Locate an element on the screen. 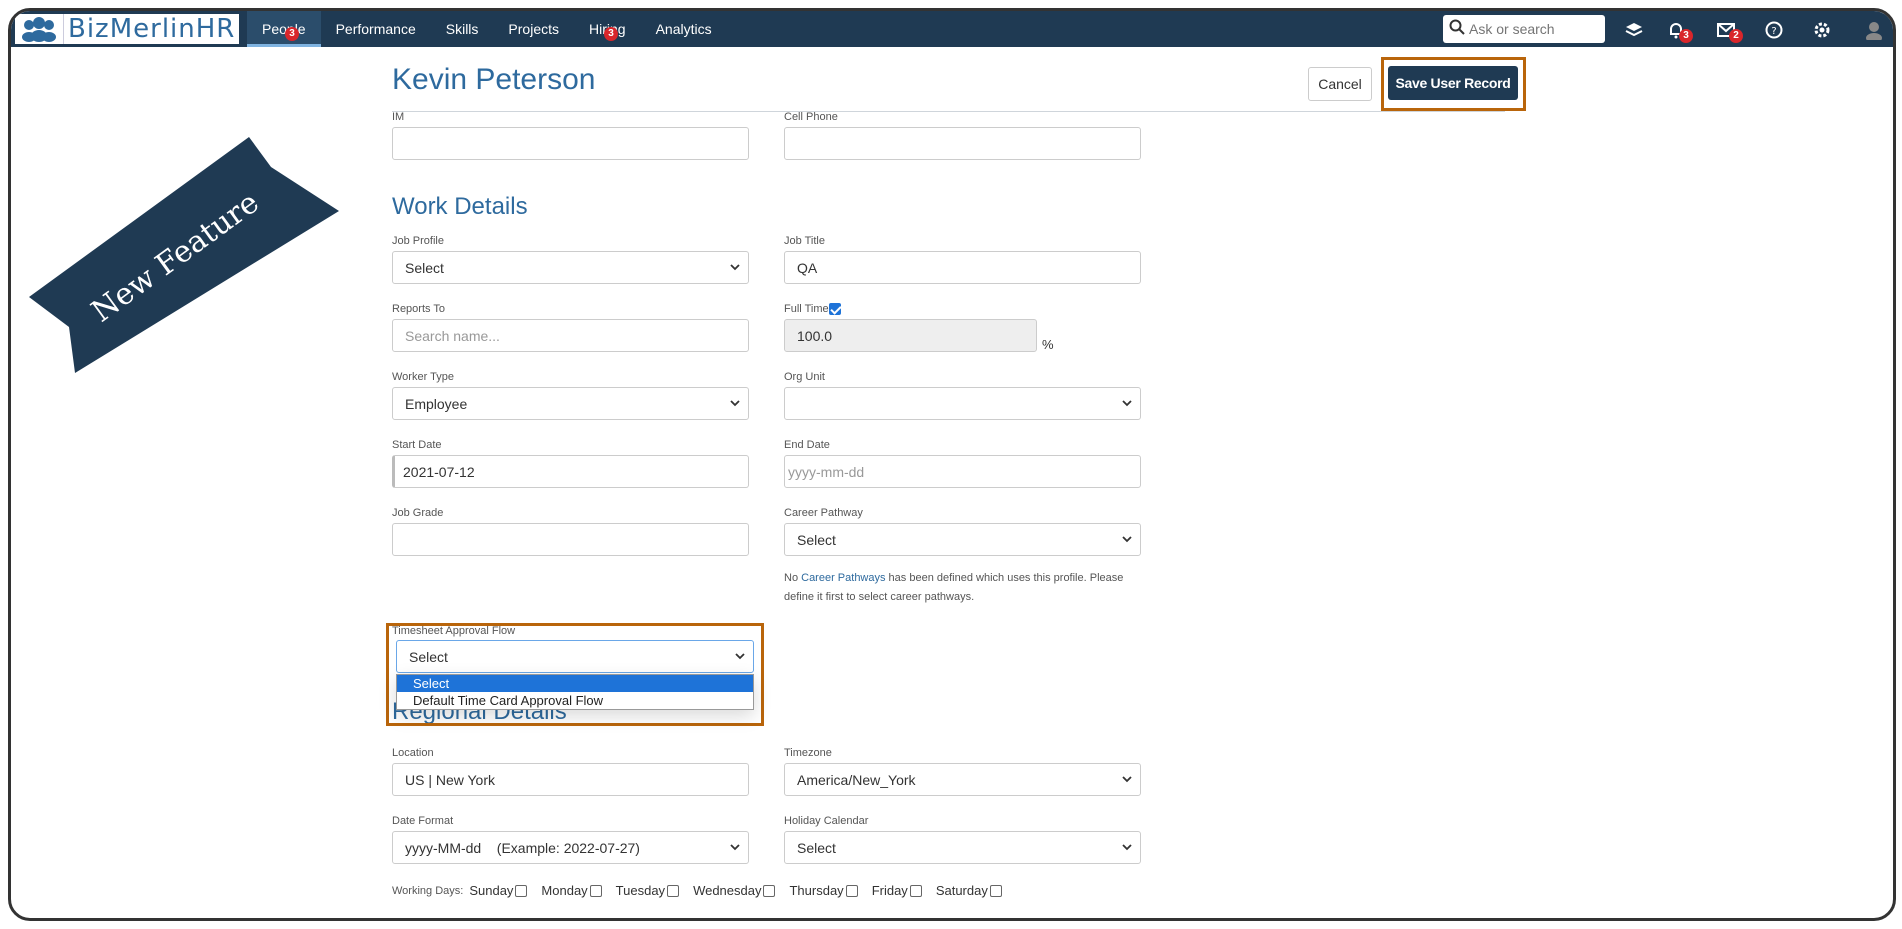 Image resolution: width=1902 pixels, height=929 pixels. holiday-calendar-select: Select is located at coordinates (962, 847).